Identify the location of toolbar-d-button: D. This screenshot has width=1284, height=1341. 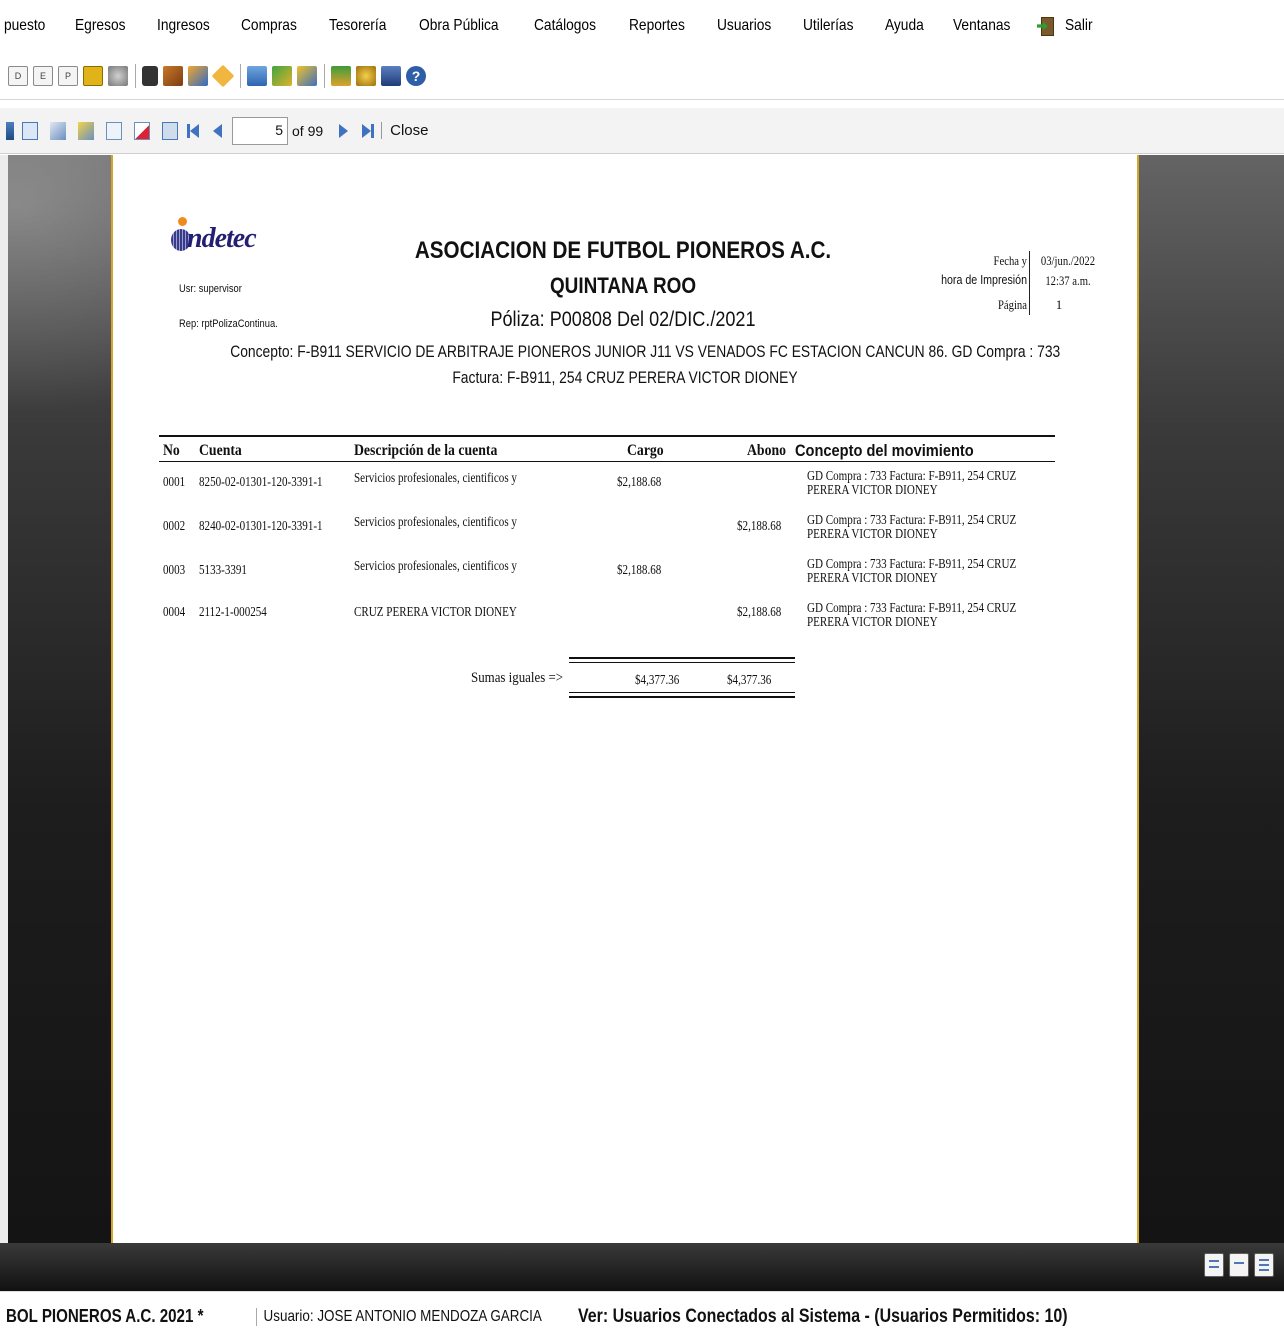
(18, 75).